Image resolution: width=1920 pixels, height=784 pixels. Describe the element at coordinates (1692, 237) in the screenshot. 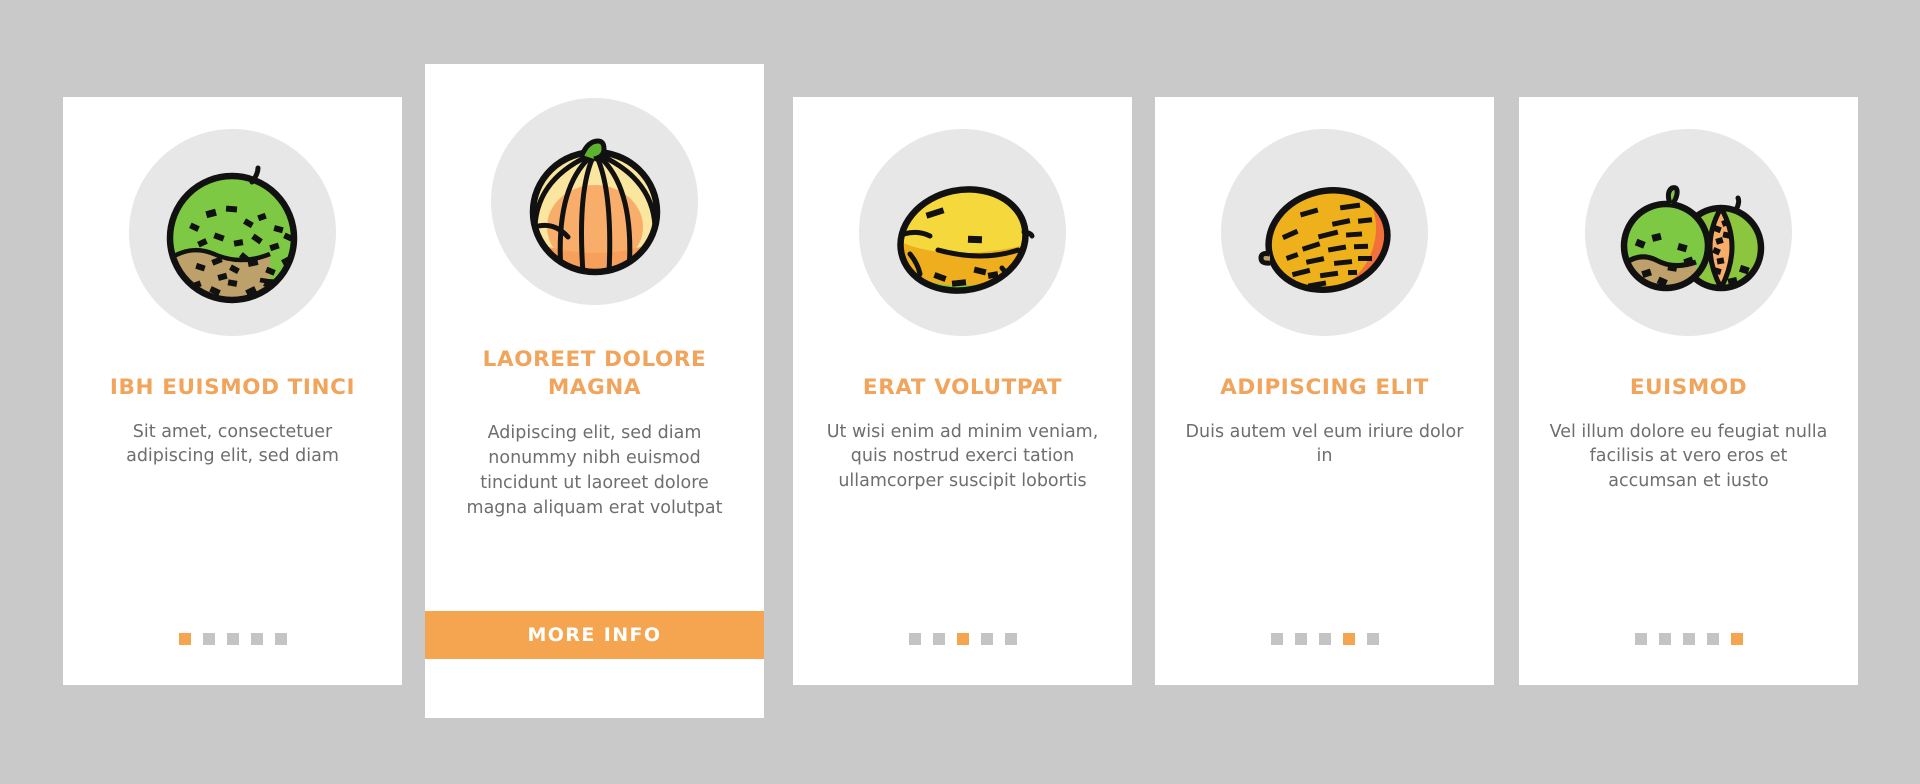

I see `melon-pair-halved-icon` at that location.